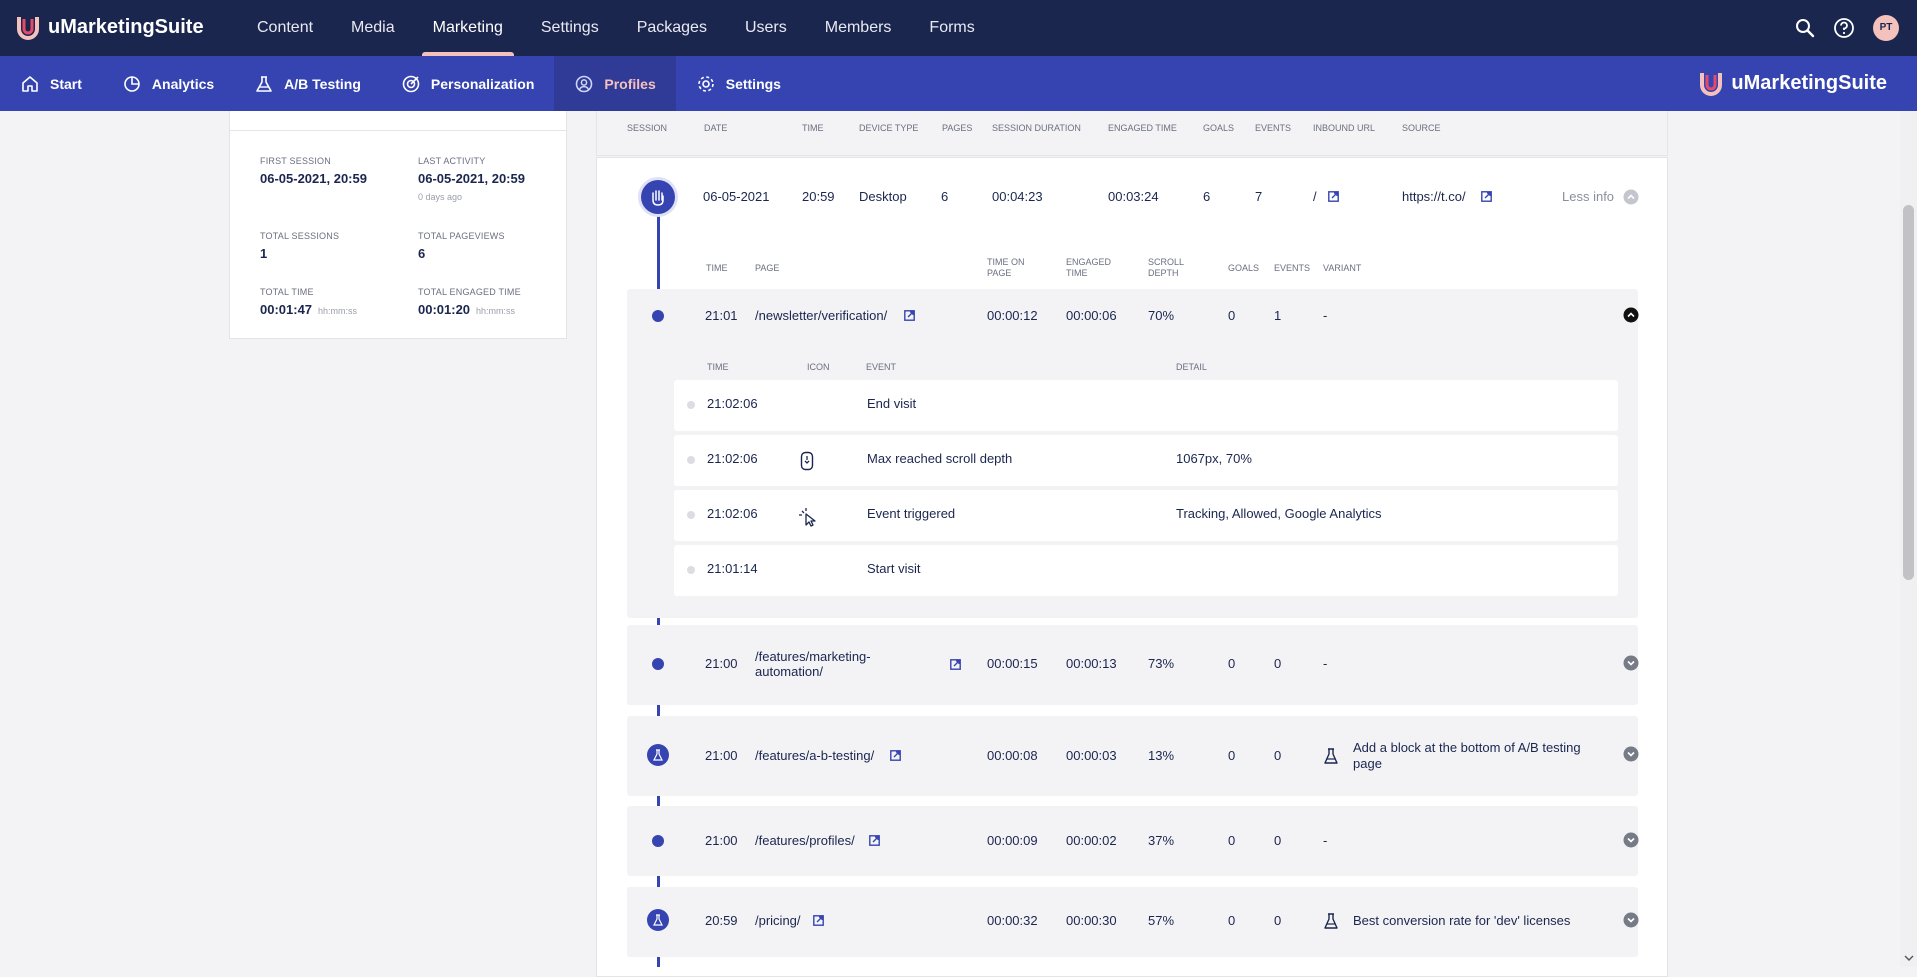 The height and width of the screenshot is (977, 1917). What do you see at coordinates (1279, 513) in the screenshot?
I see `event-detail: Tracking, Allowed, Google Analytics` at bounding box center [1279, 513].